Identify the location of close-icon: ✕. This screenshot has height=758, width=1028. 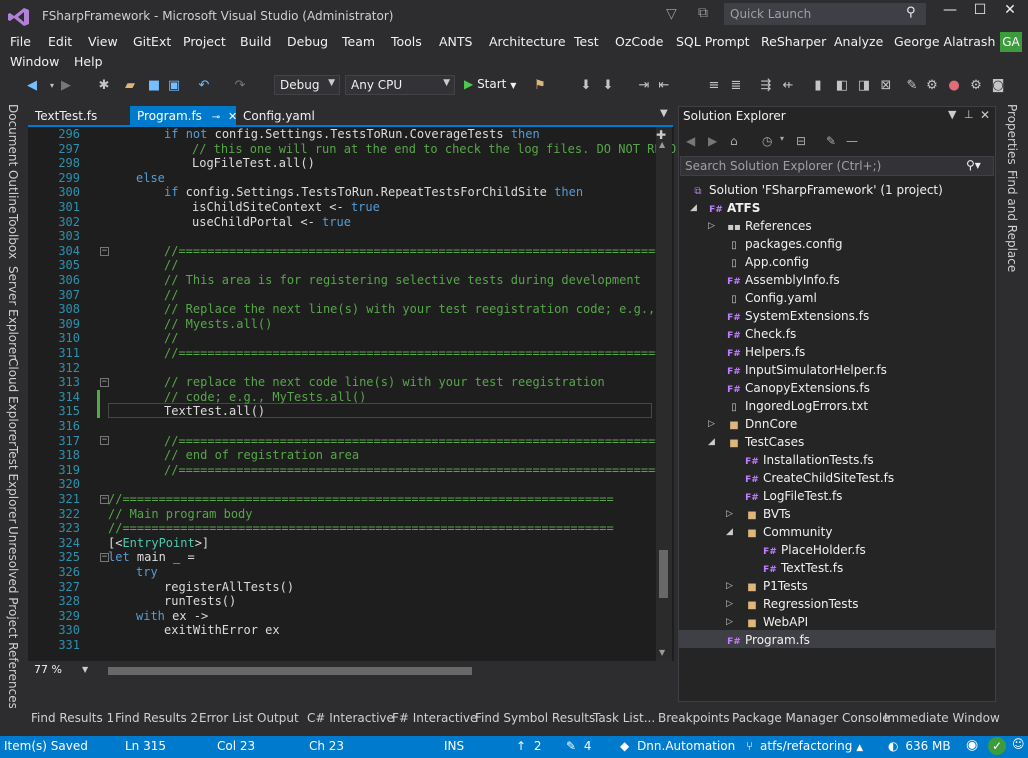
(985, 115).